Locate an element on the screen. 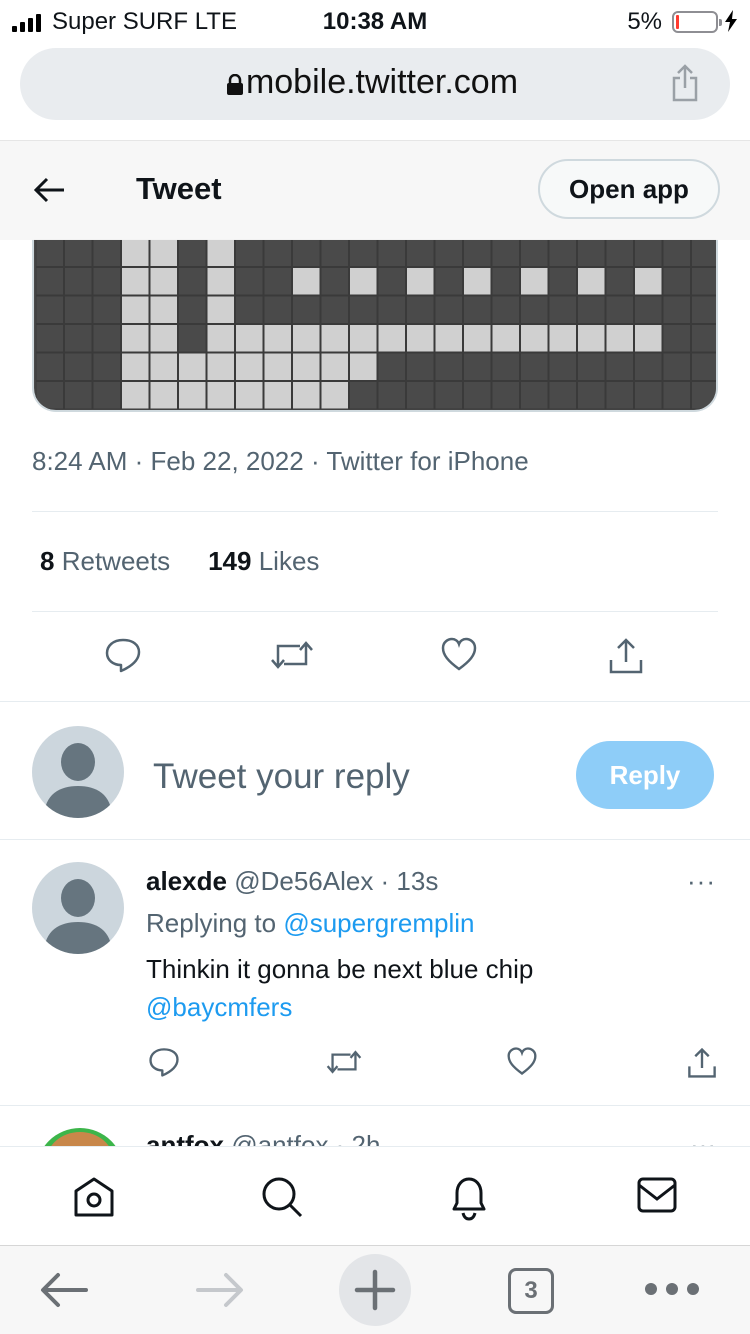 Image resolution: width=750 pixels, height=1334 pixels. more-icon is located at coordinates (672, 1289).